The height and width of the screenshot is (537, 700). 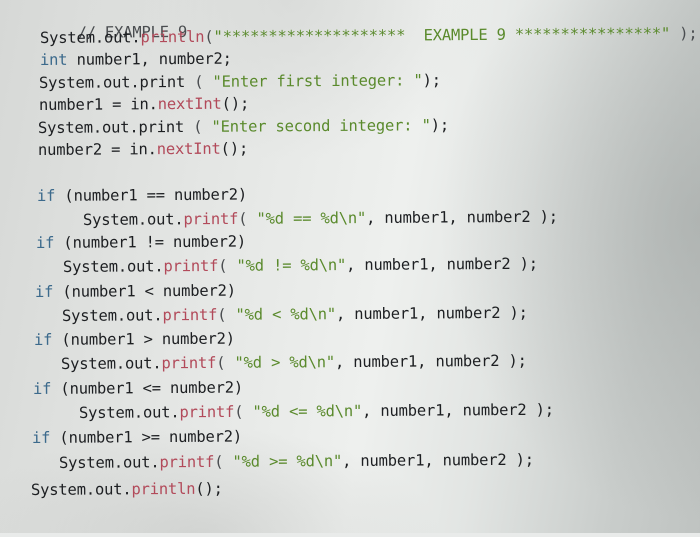 I want to click on code-line-if-not-equal: if (number1 != number2), so click(x=141, y=242).